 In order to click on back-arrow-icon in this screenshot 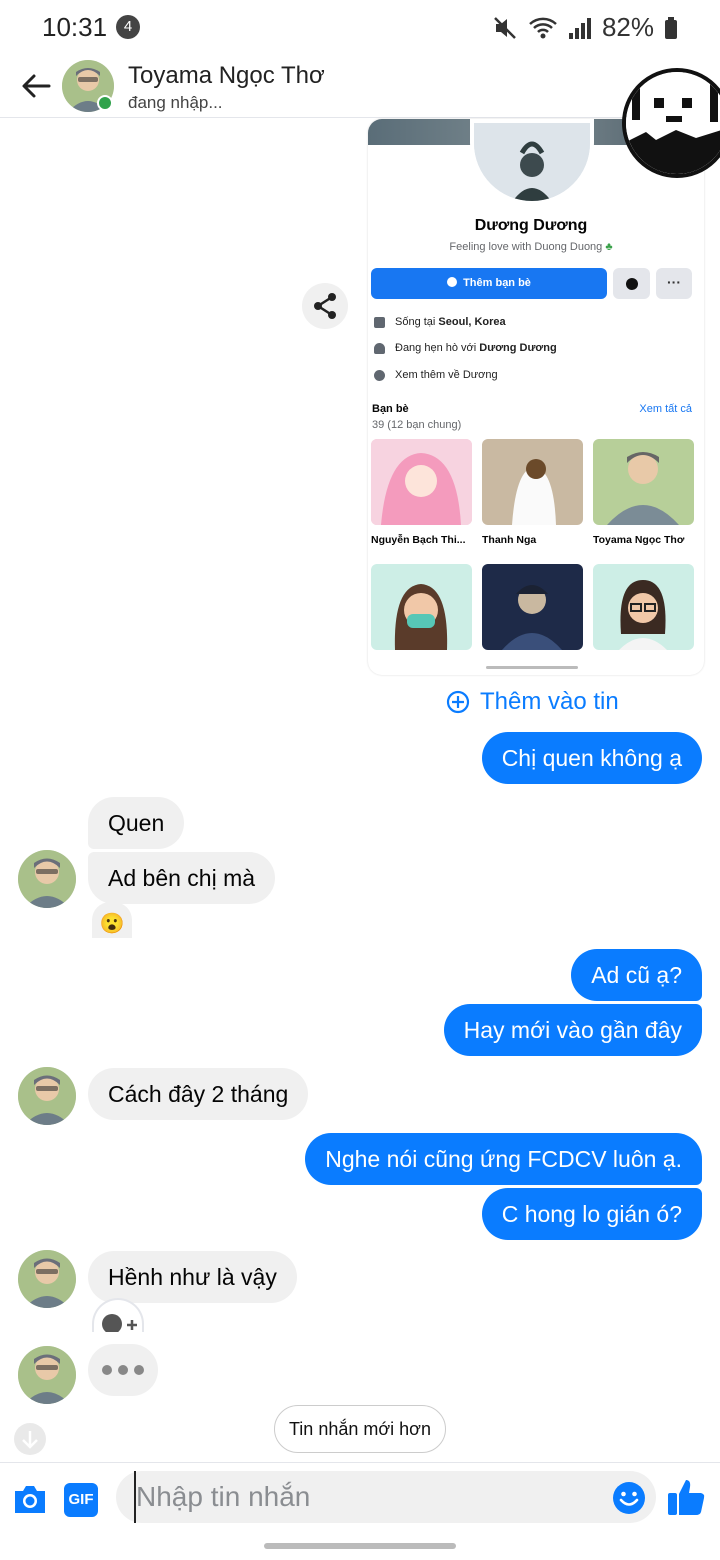, I will do `click(36, 86)`.